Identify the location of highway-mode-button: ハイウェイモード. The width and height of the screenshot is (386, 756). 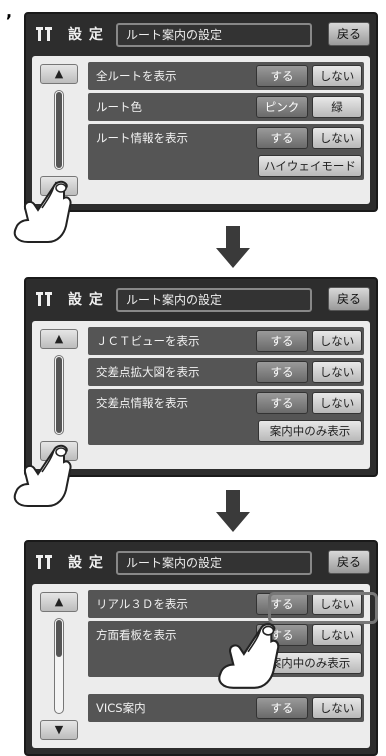
(310, 166).